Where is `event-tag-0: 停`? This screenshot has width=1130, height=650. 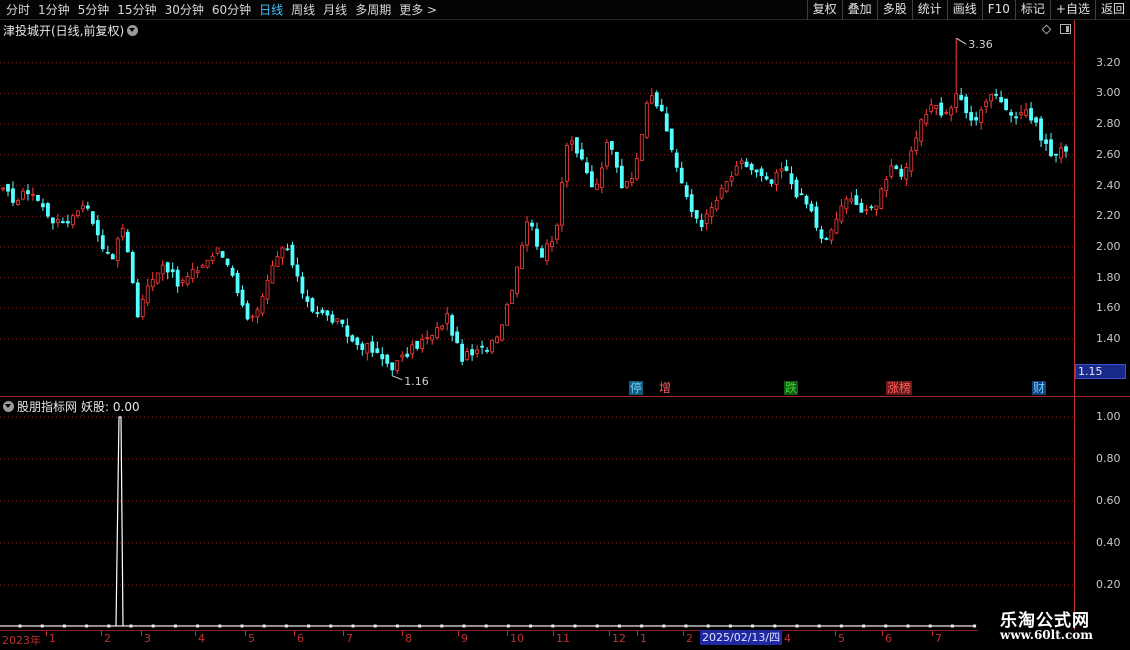
event-tag-0: 停 is located at coordinates (636, 388).